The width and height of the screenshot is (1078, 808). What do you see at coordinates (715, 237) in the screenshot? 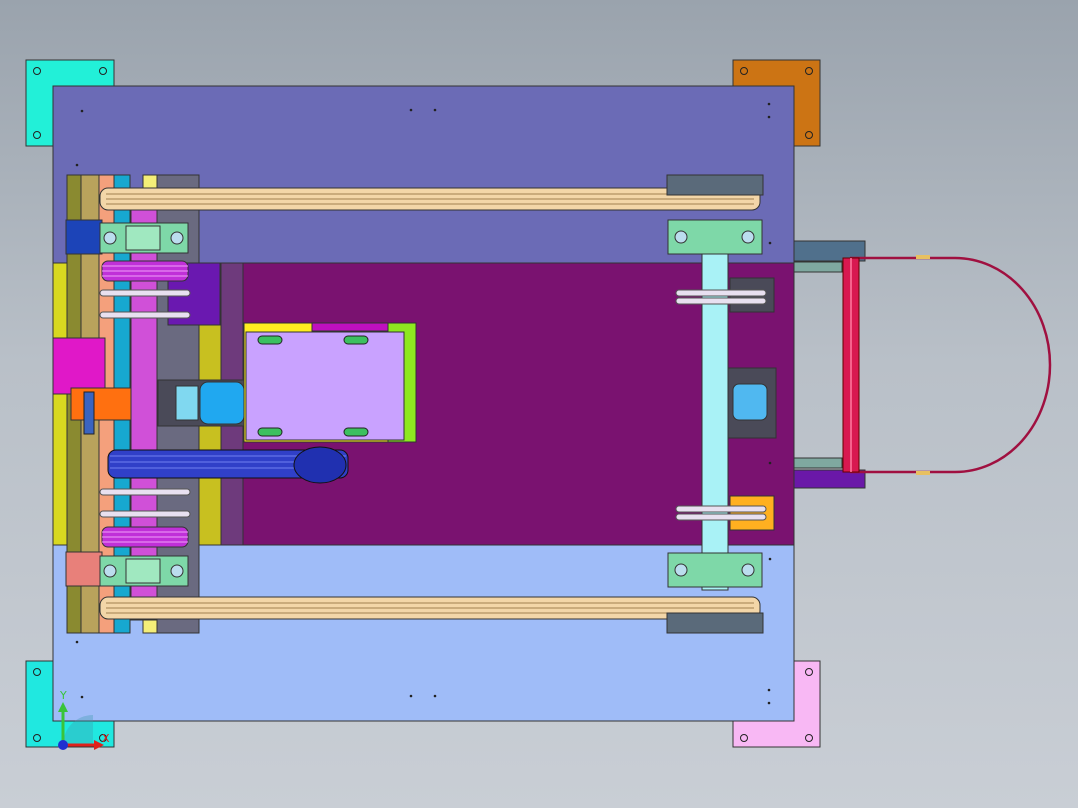
I see `right-bearing-top` at bounding box center [715, 237].